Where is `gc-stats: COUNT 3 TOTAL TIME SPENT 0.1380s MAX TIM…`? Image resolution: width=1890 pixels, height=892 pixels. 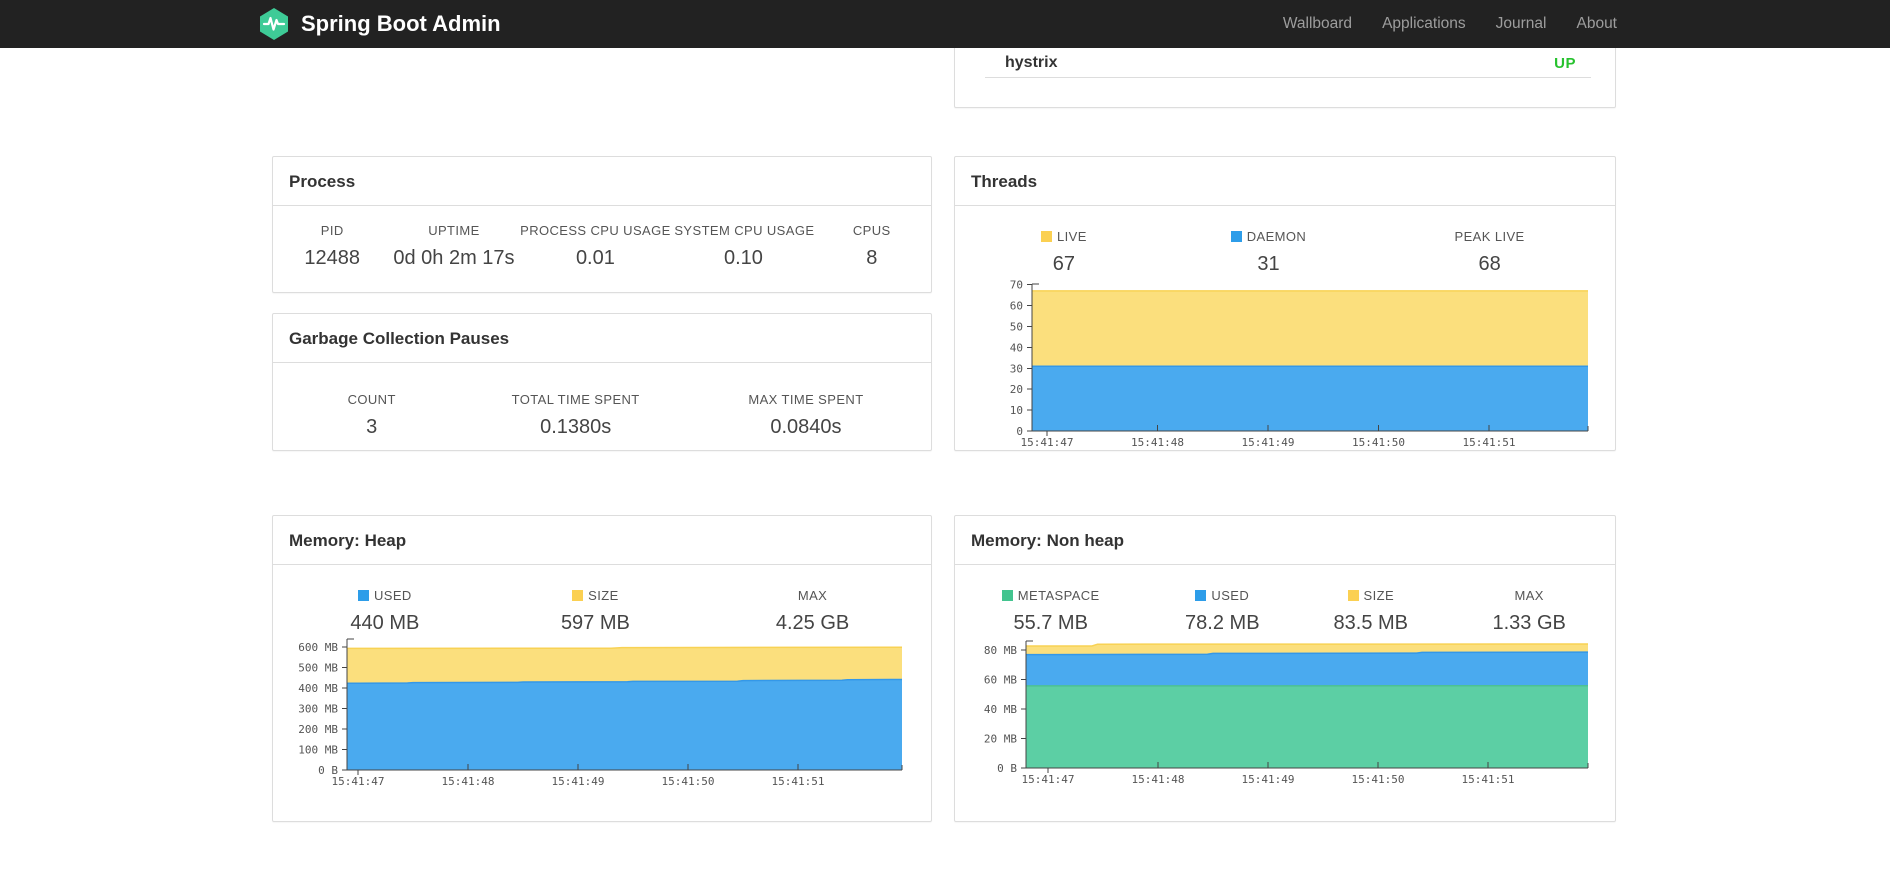
gc-stats: COUNT 3 TOTAL TIME SPENT 0.1380s MAX TIM… is located at coordinates (602, 402).